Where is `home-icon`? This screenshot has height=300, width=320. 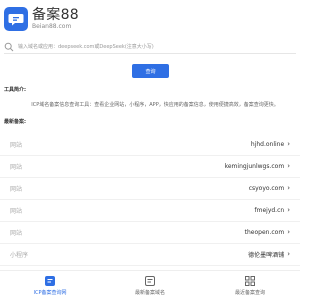
home-icon is located at coordinates (50, 281).